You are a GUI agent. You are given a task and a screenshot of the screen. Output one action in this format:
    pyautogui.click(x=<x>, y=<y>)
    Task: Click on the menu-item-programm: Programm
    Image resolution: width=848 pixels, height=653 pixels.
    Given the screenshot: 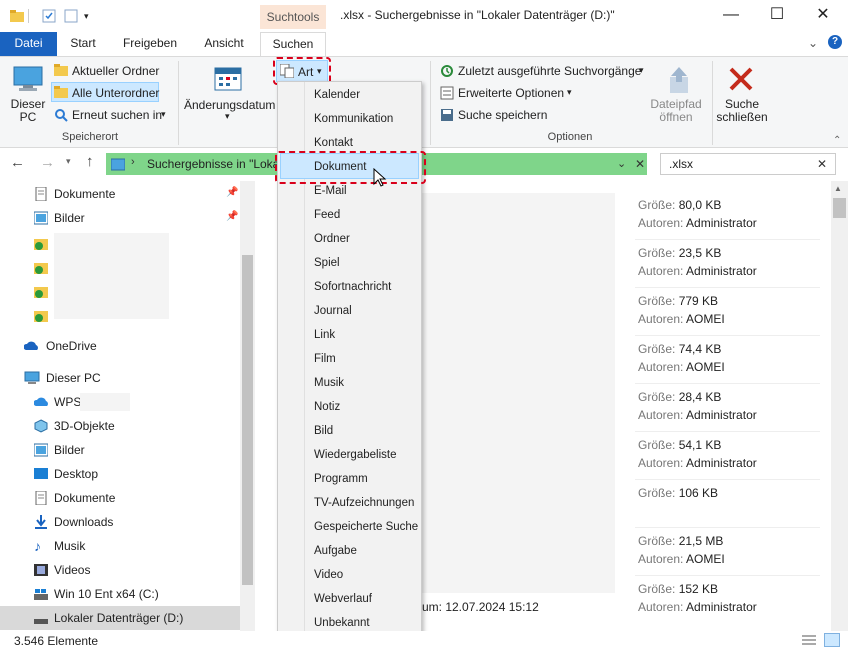 What is the action you would take?
    pyautogui.click(x=341, y=479)
    